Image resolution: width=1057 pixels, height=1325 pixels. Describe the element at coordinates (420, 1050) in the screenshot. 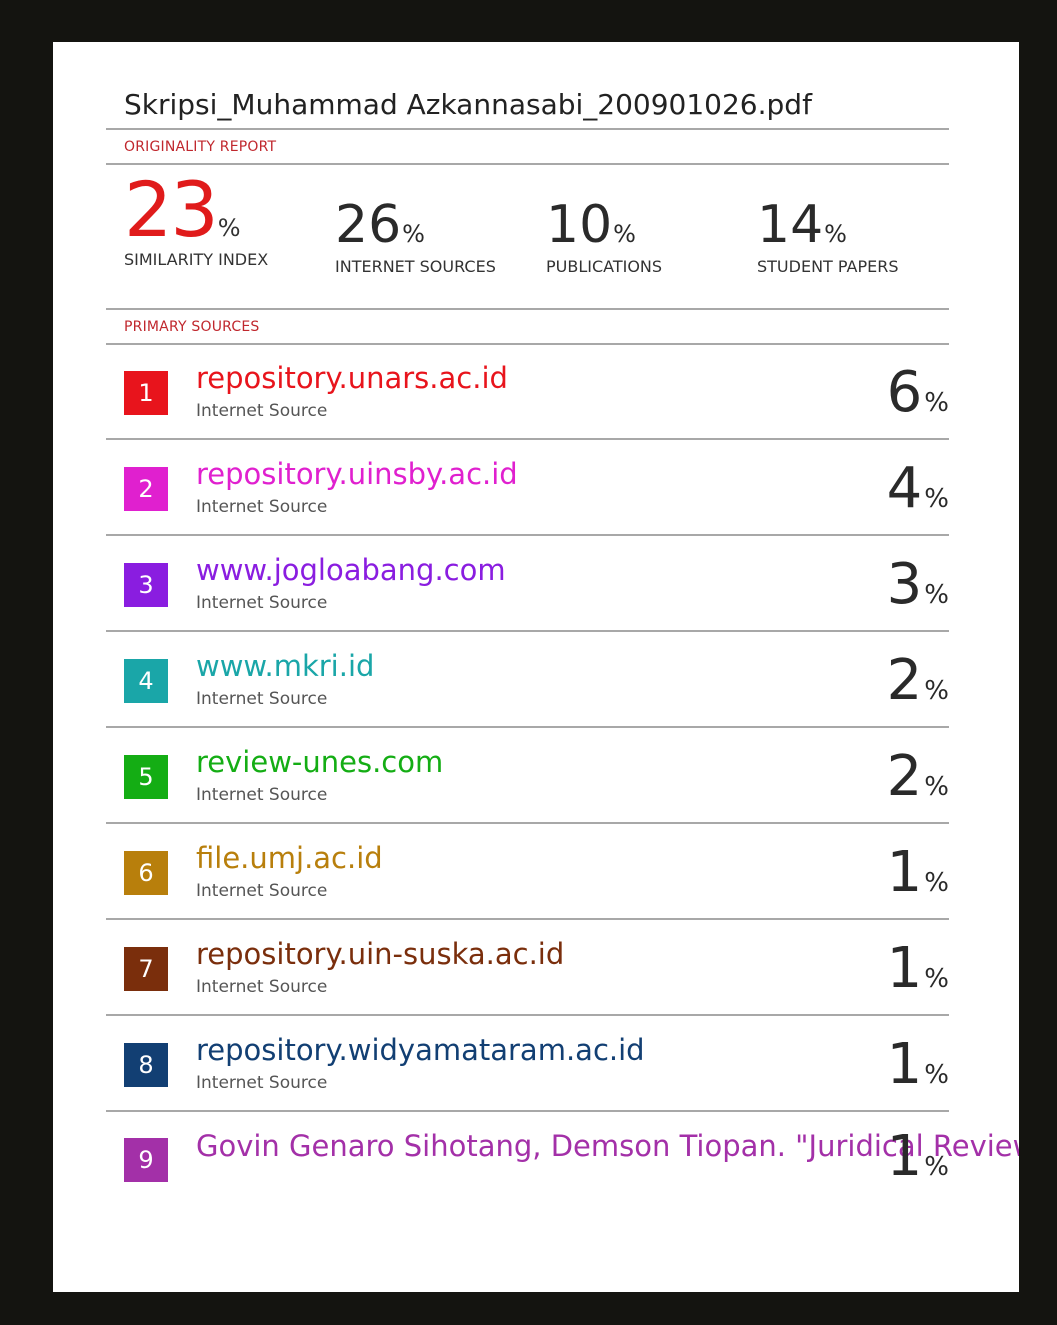

I see `source-title-link: repository.widyamataram.ac.id` at that location.